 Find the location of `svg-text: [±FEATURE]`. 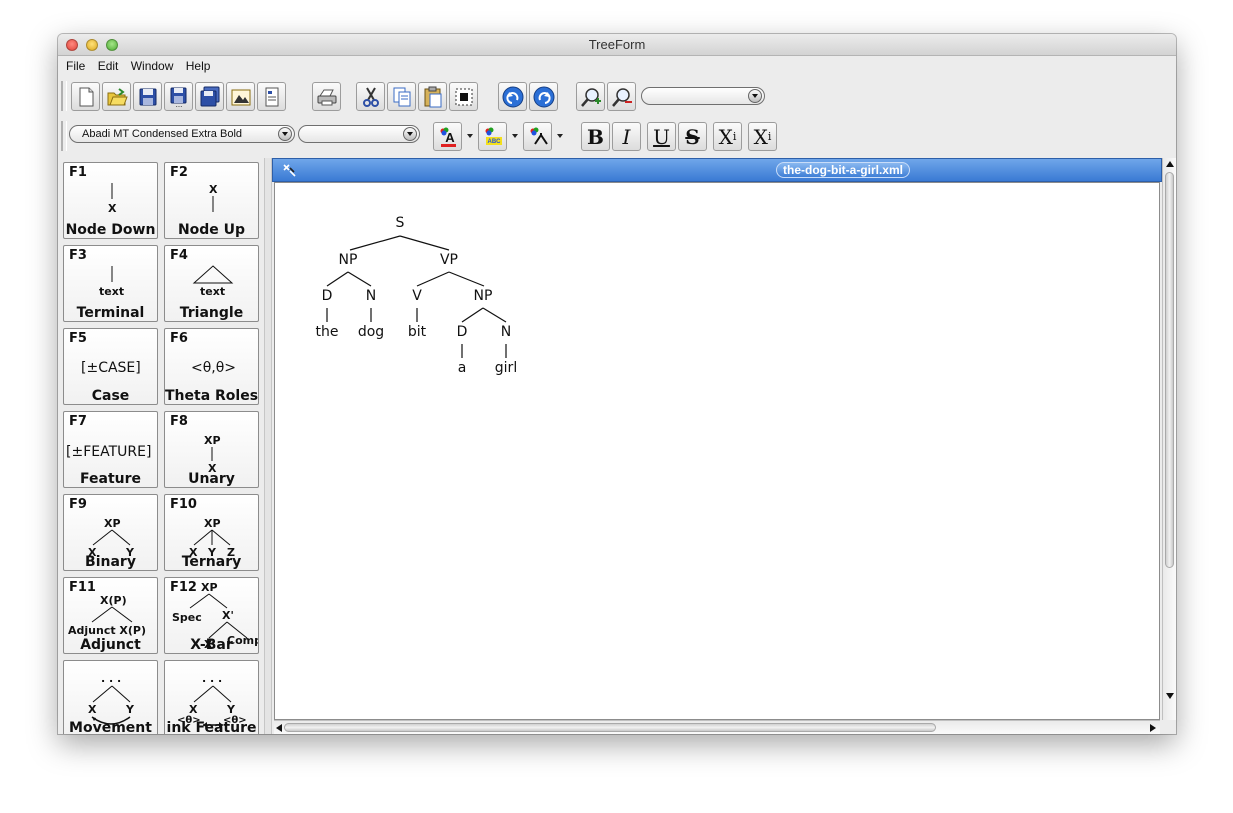

svg-text: [±FEATURE] is located at coordinates (108, 452).